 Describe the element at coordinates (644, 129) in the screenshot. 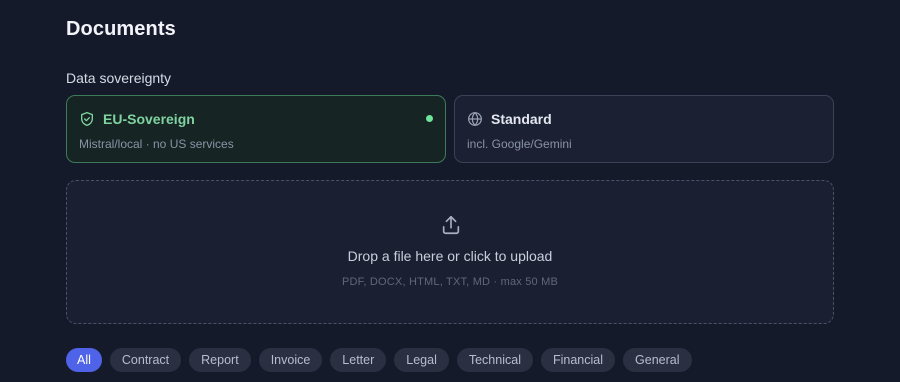

I see `standard-option: Standard incl. Google/Gemini` at that location.